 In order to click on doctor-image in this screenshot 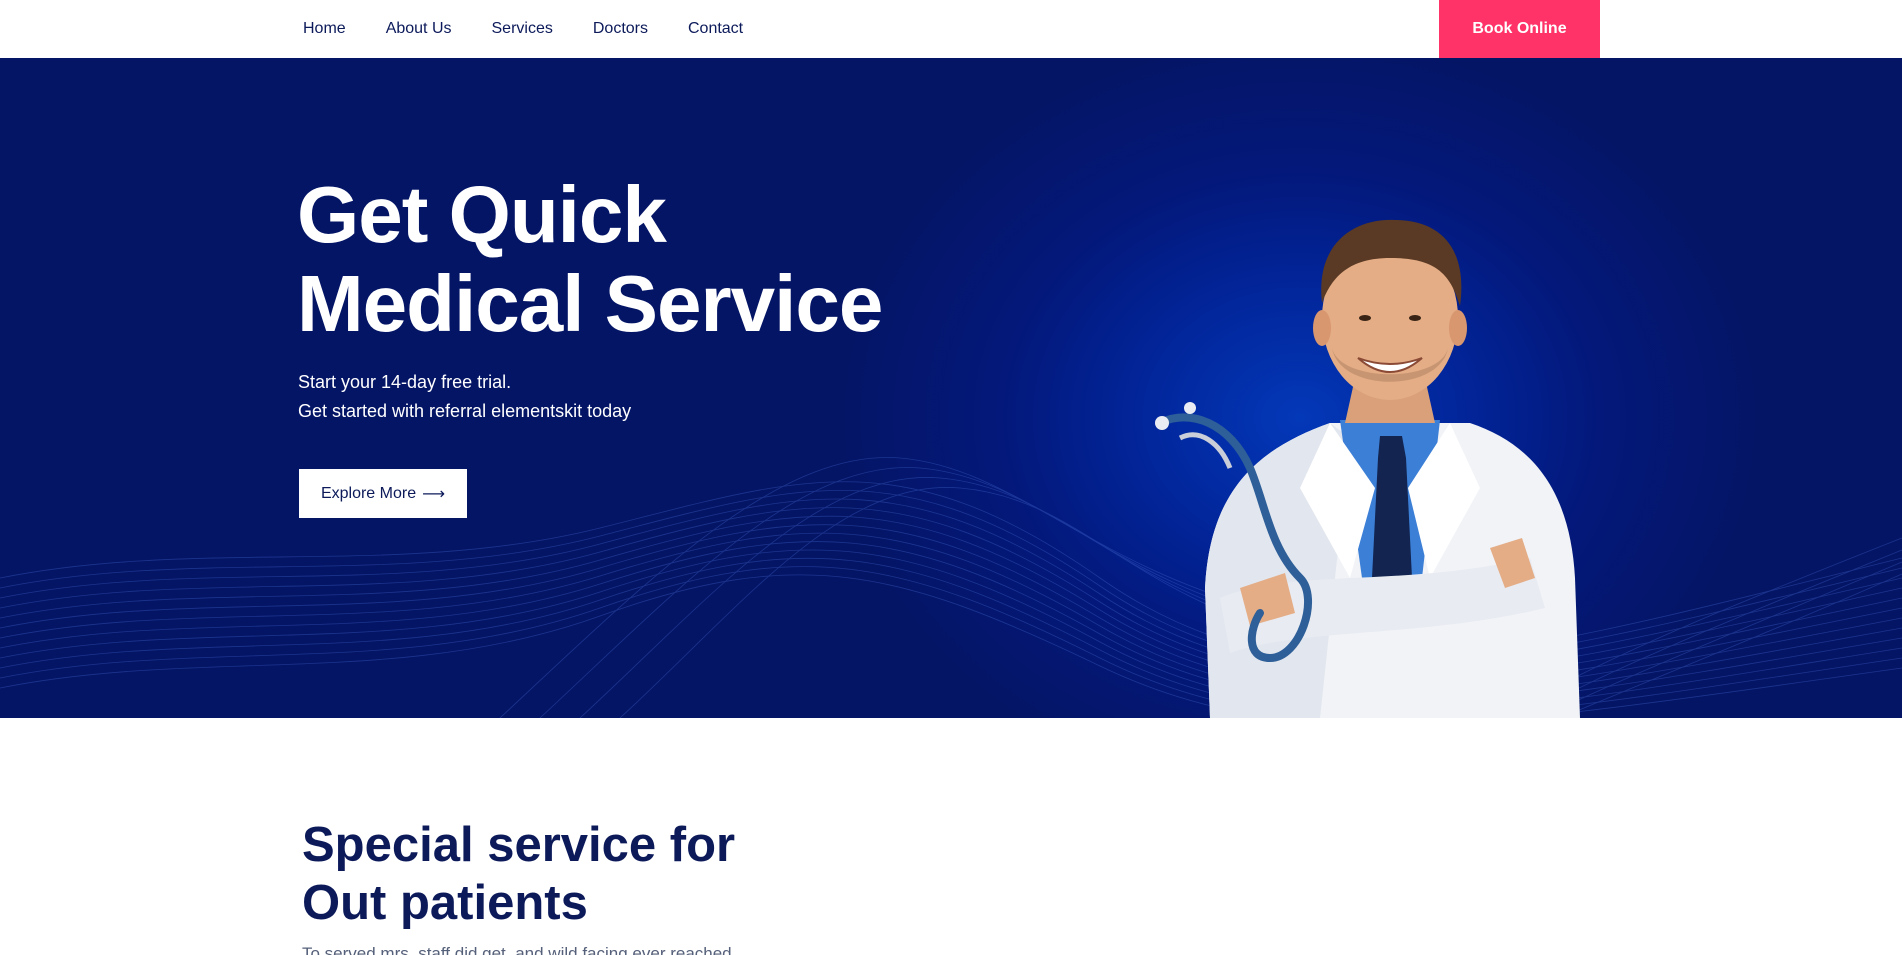, I will do `click(1367, 468)`.